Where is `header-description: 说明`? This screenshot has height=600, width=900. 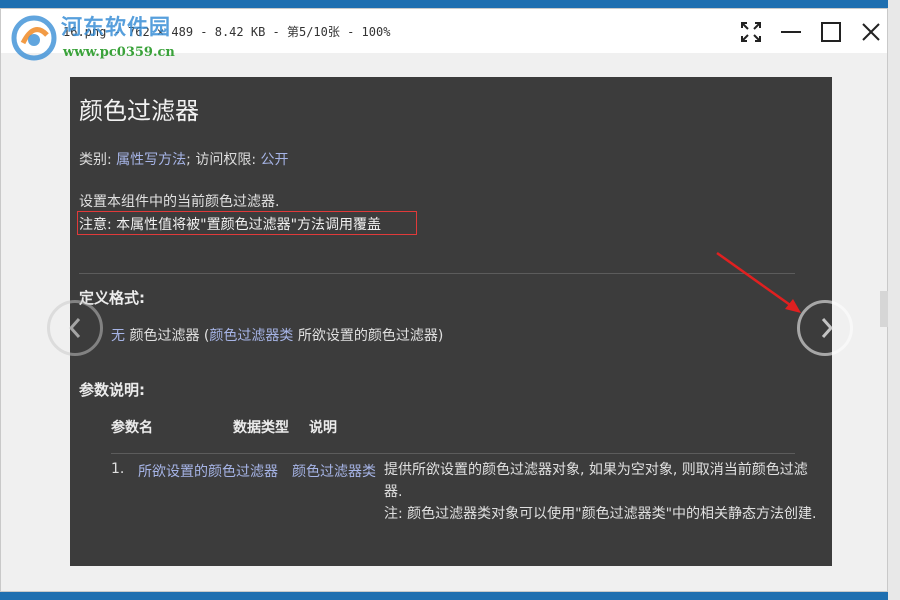
header-description: 说明 is located at coordinates (323, 428).